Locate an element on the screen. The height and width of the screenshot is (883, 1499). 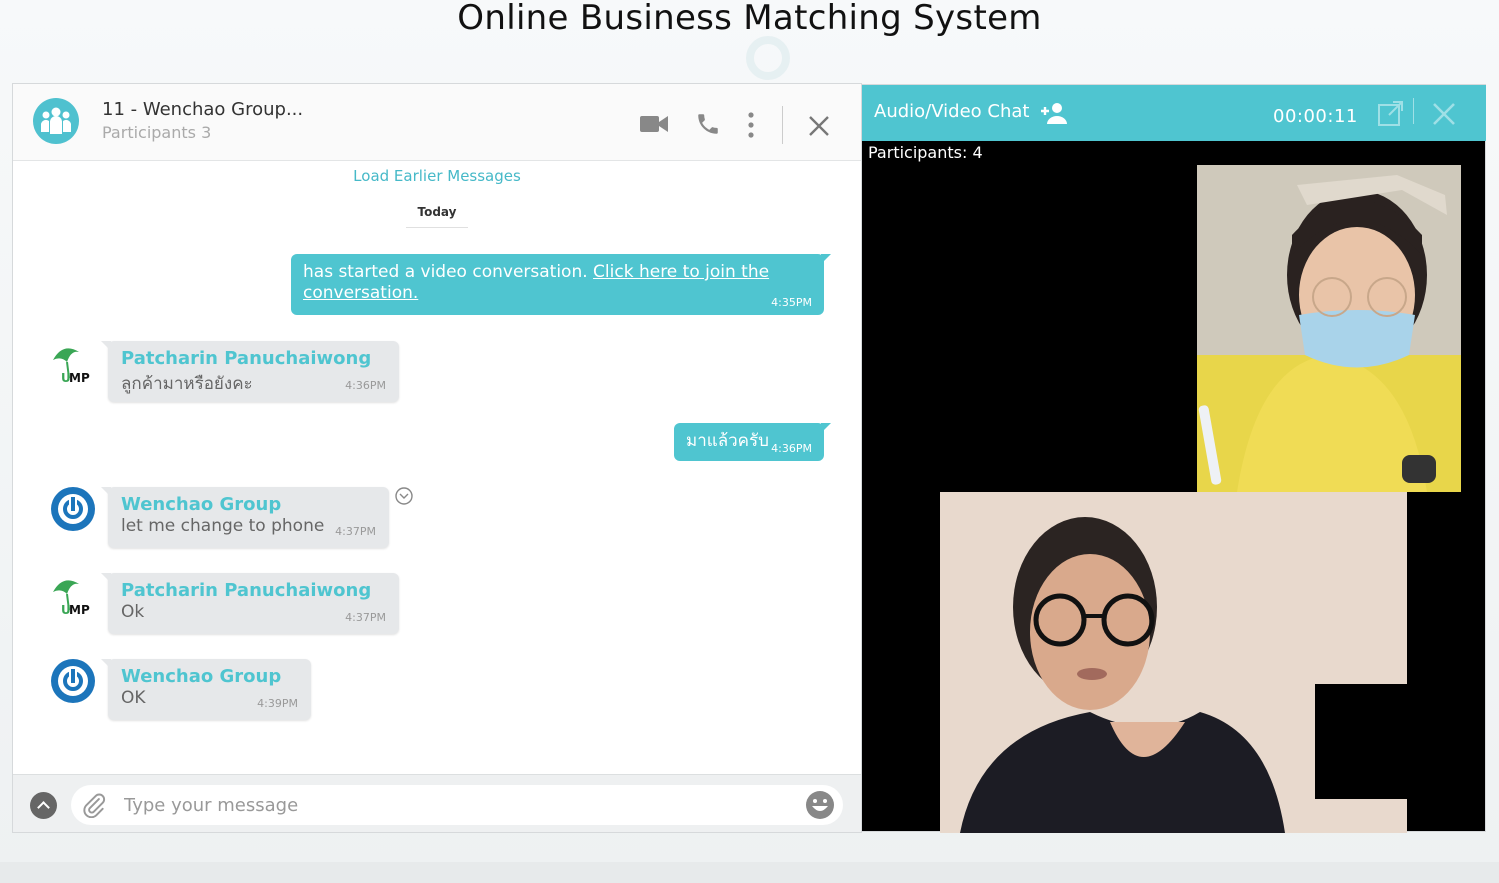
attach-paperclip-icon is located at coordinates (94, 807).